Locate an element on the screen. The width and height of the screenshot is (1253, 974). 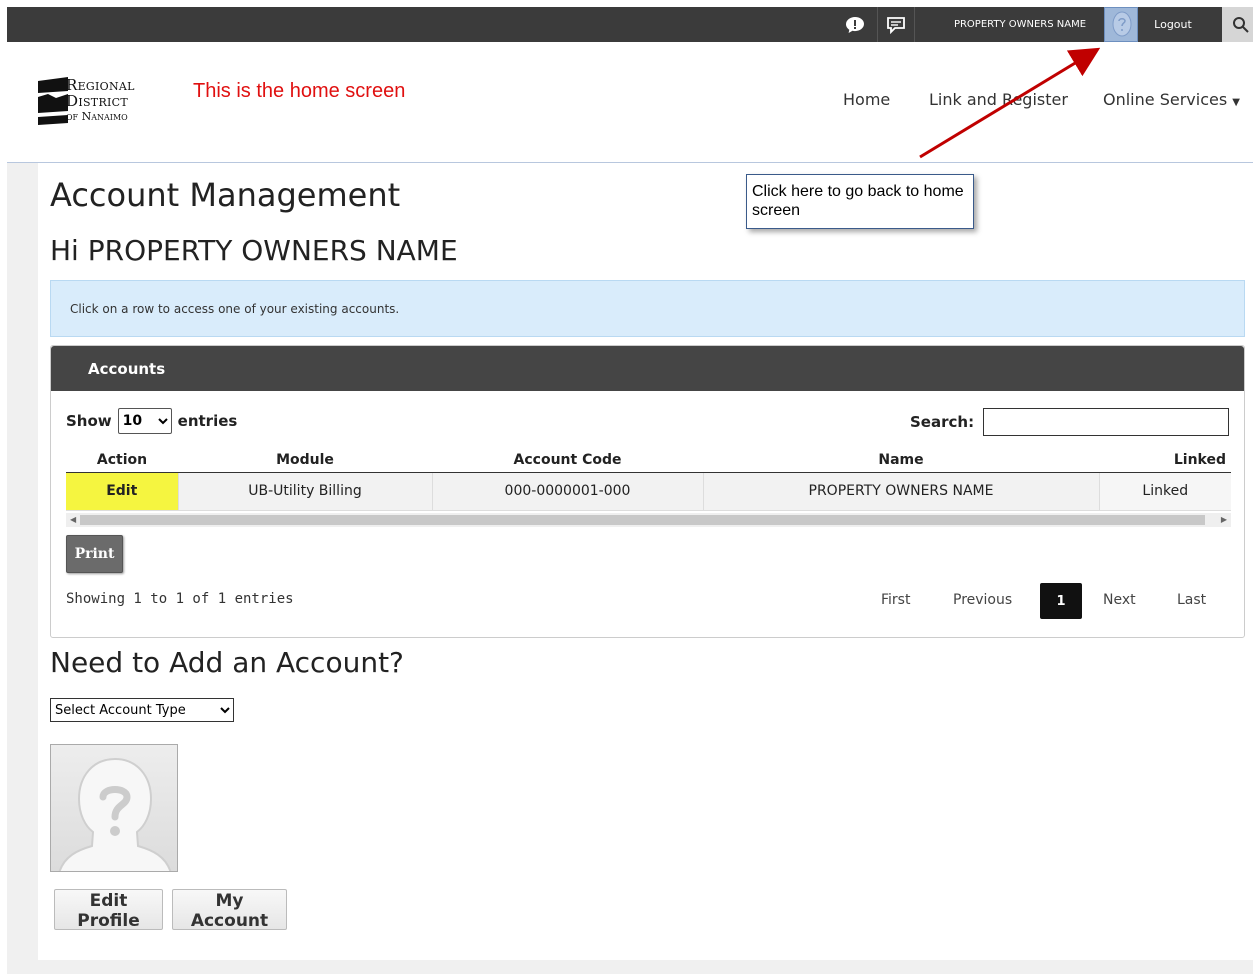
silhouette-icon is located at coordinates (115, 814).